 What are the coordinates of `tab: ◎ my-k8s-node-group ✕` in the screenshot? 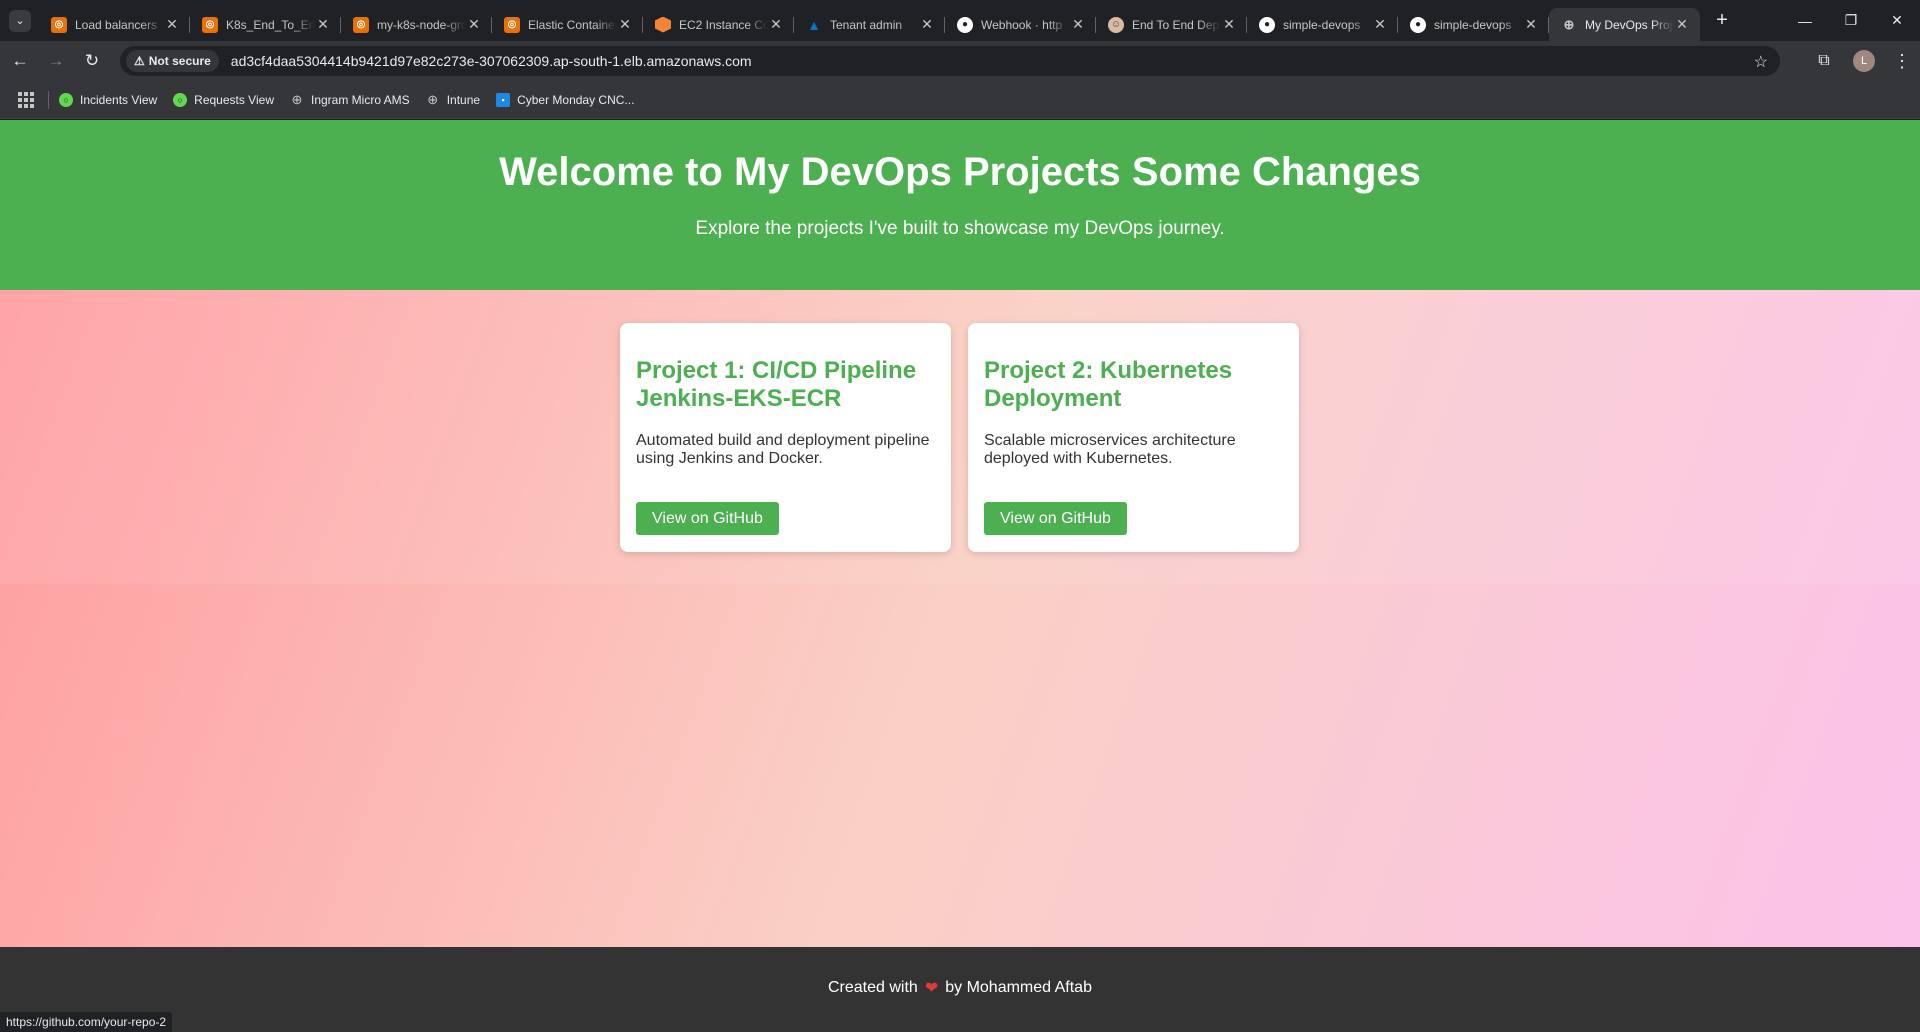 It's located at (416, 24).